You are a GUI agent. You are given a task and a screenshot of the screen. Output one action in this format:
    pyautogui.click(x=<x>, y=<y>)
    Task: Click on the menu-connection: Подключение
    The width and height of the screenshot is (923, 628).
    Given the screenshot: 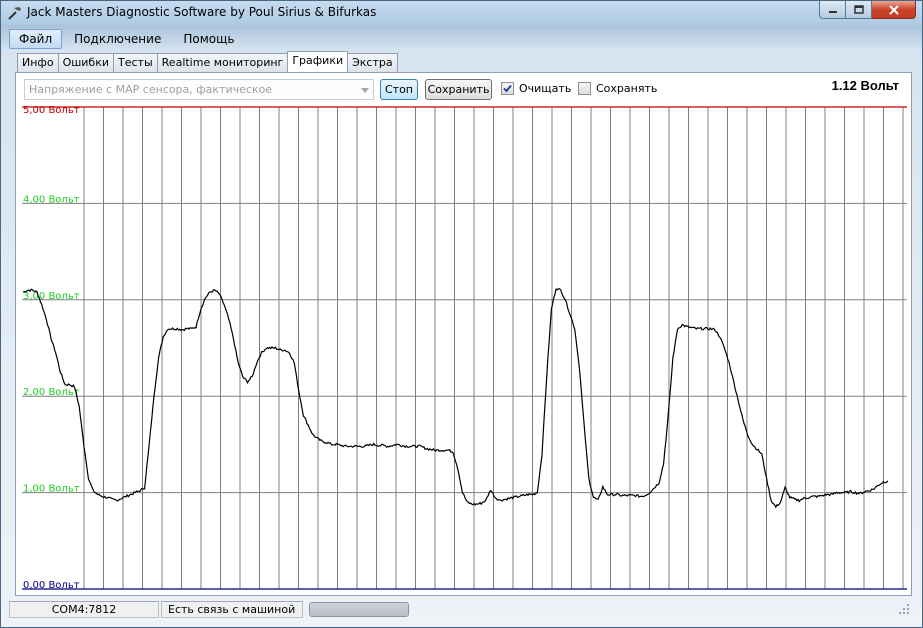 What is the action you would take?
    pyautogui.click(x=117, y=39)
    